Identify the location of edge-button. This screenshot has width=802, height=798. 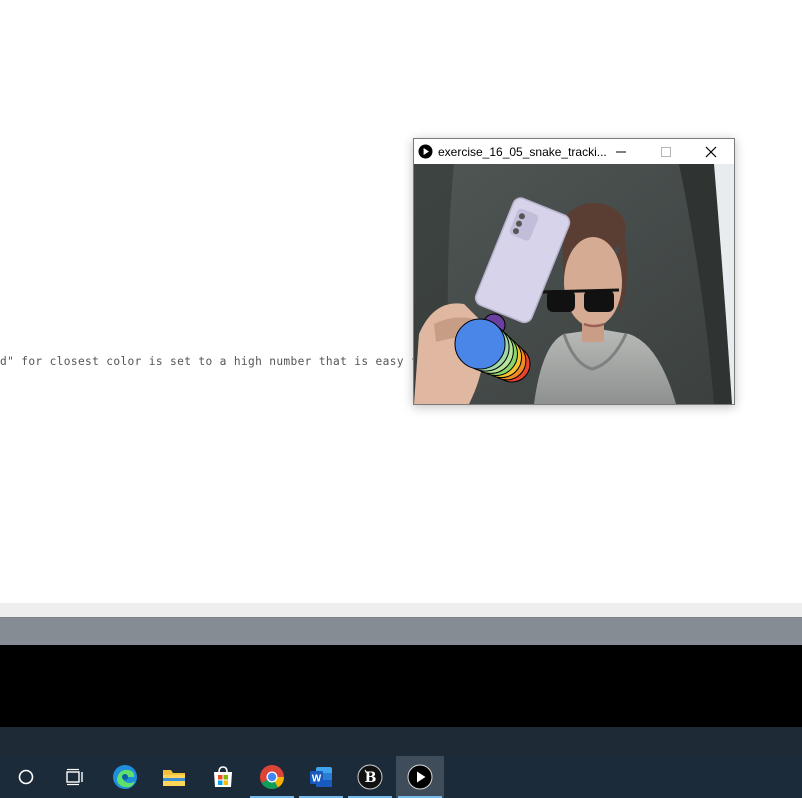
(125, 777).